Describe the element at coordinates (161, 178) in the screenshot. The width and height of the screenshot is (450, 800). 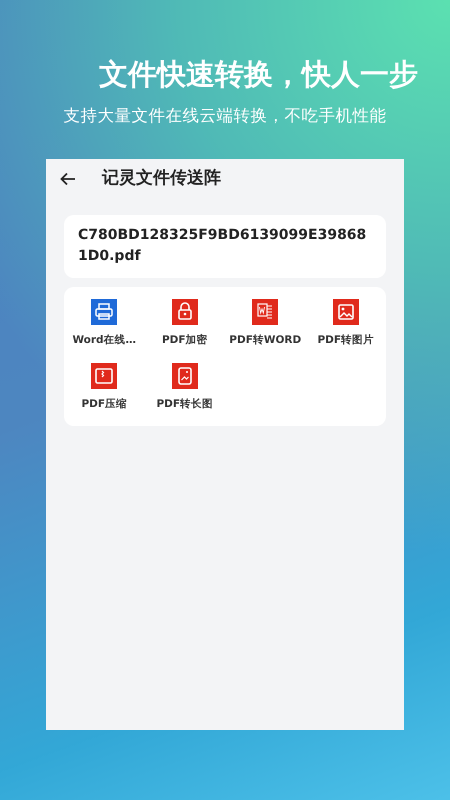
I see `screen-title: 记灵文件传送阵` at that location.